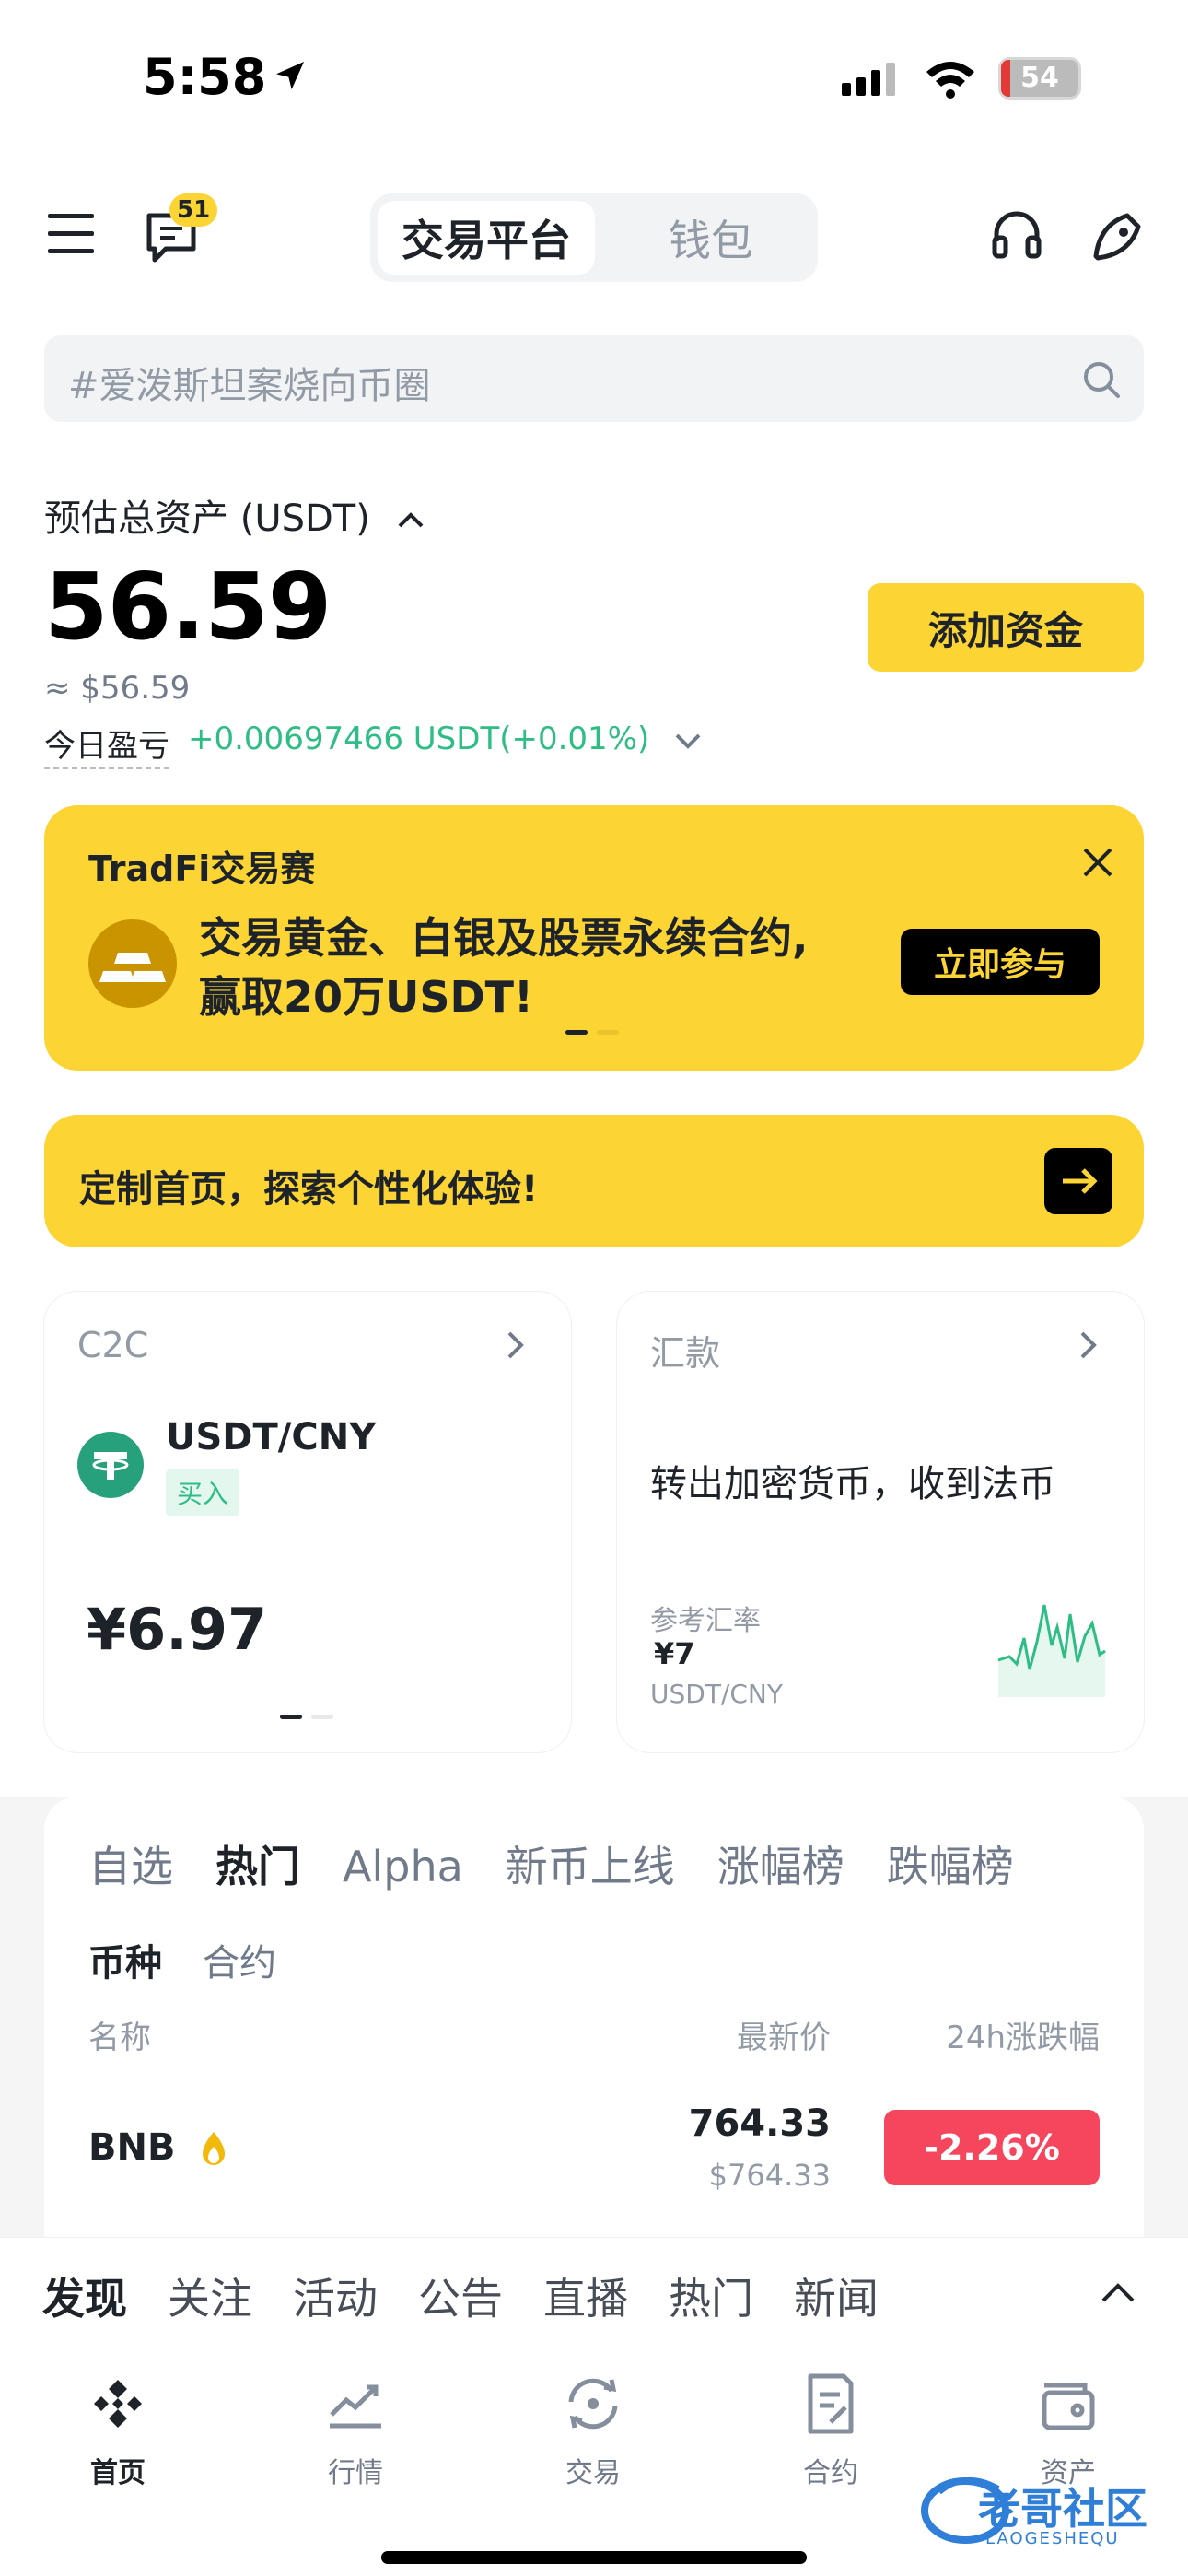  Describe the element at coordinates (177, 1629) in the screenshot. I see `c2c-price: ¥6.97` at that location.